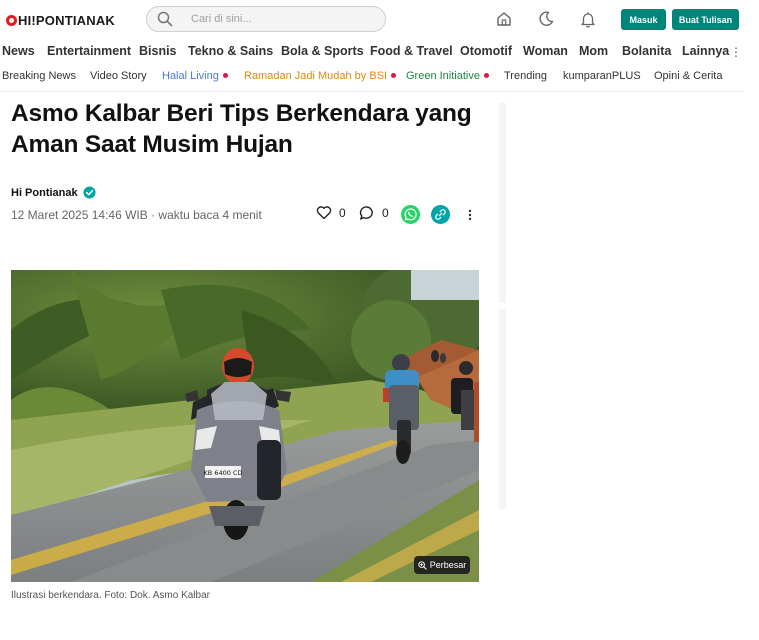 Image resolution: width=759 pixels, height=640 pixels. I want to click on comment-icon, so click(366, 213).